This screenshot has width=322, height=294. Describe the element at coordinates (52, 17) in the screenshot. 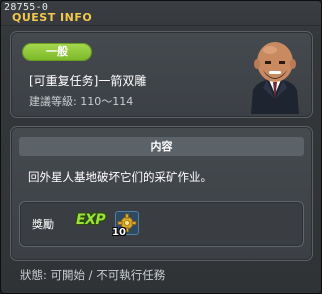

I see `window-title: QUEST INFO` at that location.